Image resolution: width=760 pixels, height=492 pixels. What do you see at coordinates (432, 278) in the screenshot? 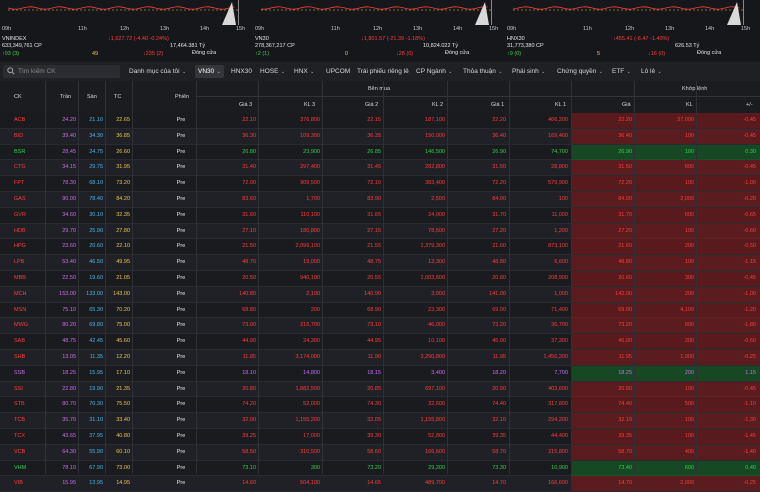
I see `cell-kl2: 1,003,600` at bounding box center [432, 278].